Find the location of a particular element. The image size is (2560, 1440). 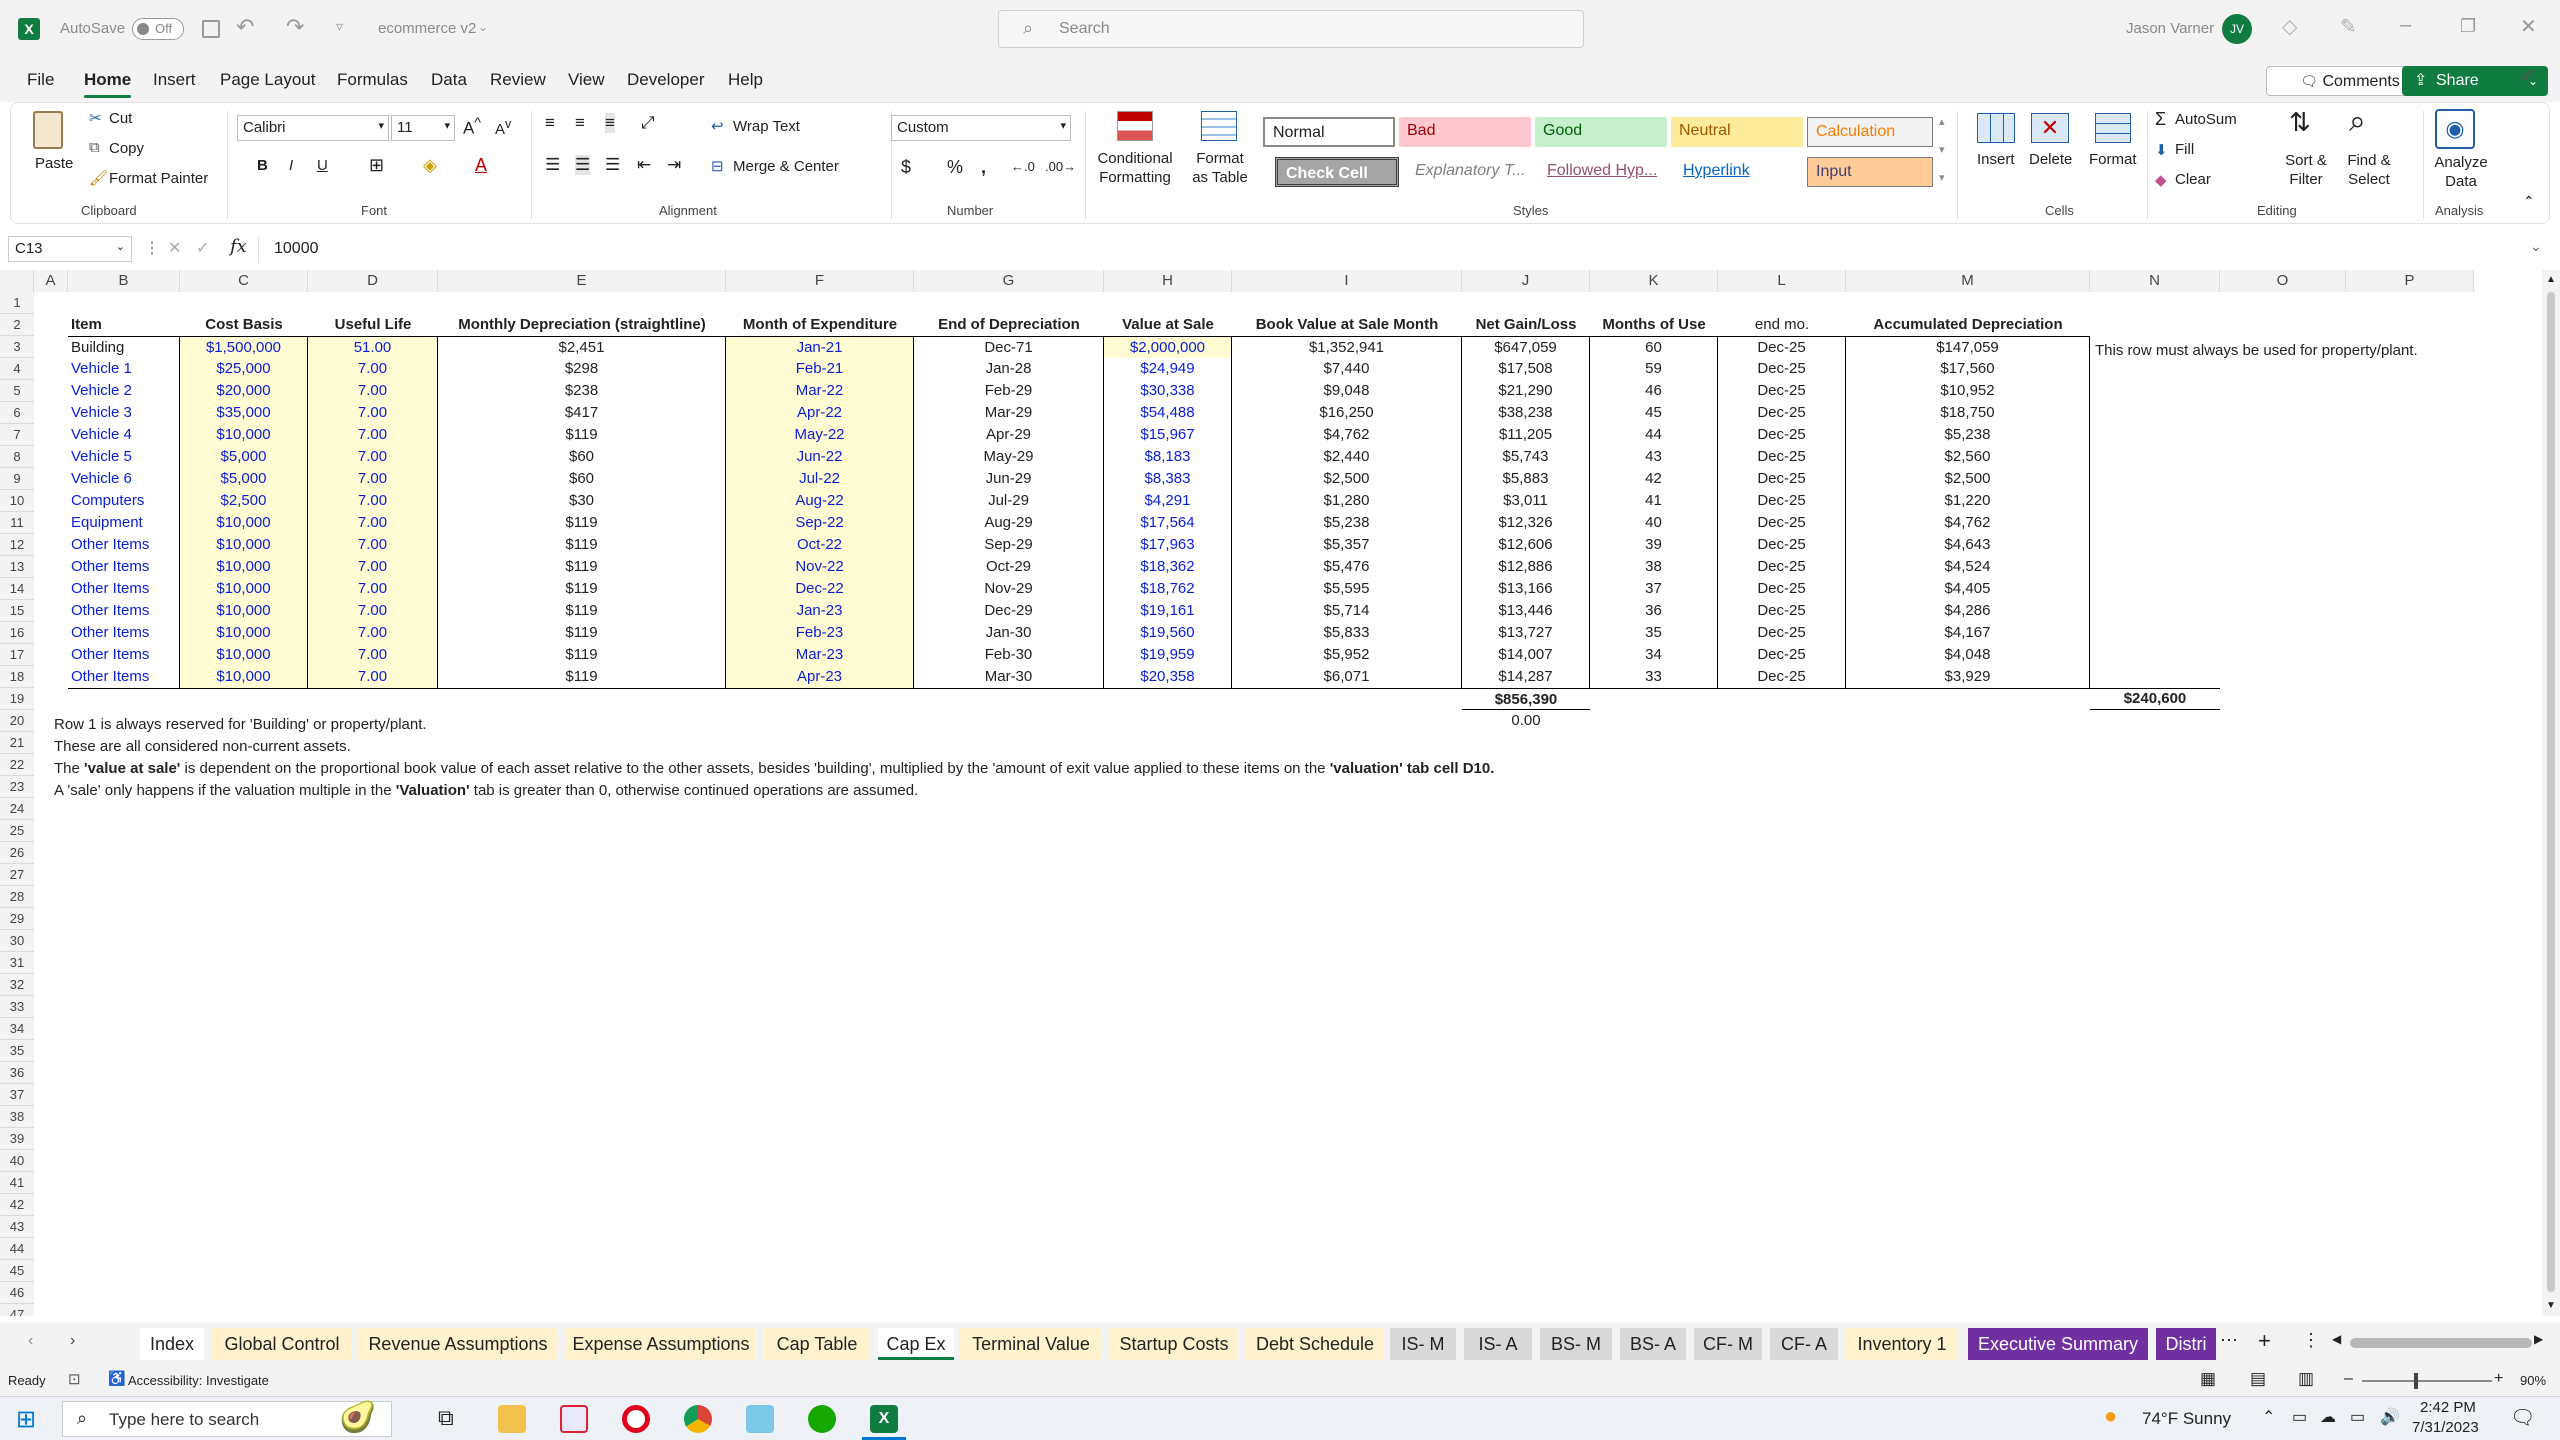

value-cell: $19,959 is located at coordinates (1168, 655).